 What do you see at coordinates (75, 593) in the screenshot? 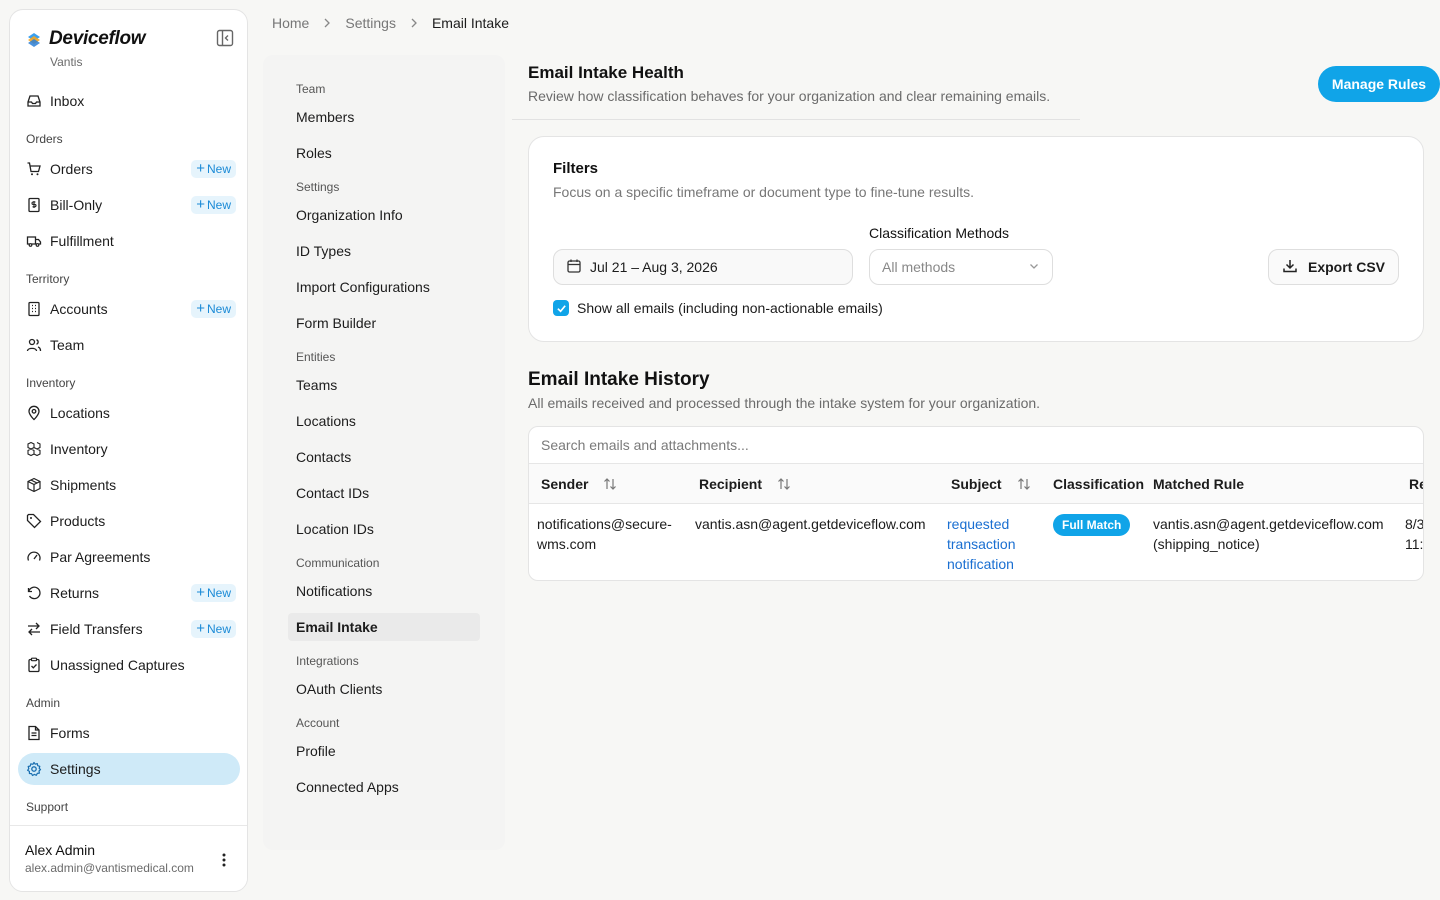
I see `sidebar-item-label: Returns` at bounding box center [75, 593].